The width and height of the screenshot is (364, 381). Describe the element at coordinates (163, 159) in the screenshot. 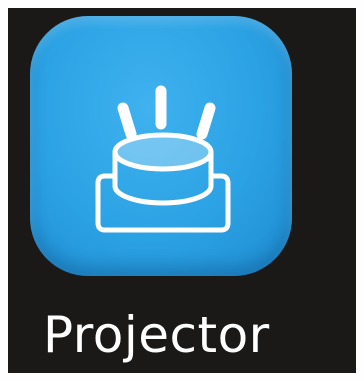

I see `projector-icon` at that location.